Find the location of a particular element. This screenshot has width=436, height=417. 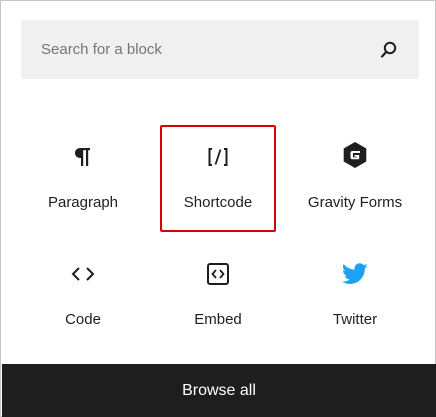

block-paragraph: Paragraph is located at coordinates (83, 180).